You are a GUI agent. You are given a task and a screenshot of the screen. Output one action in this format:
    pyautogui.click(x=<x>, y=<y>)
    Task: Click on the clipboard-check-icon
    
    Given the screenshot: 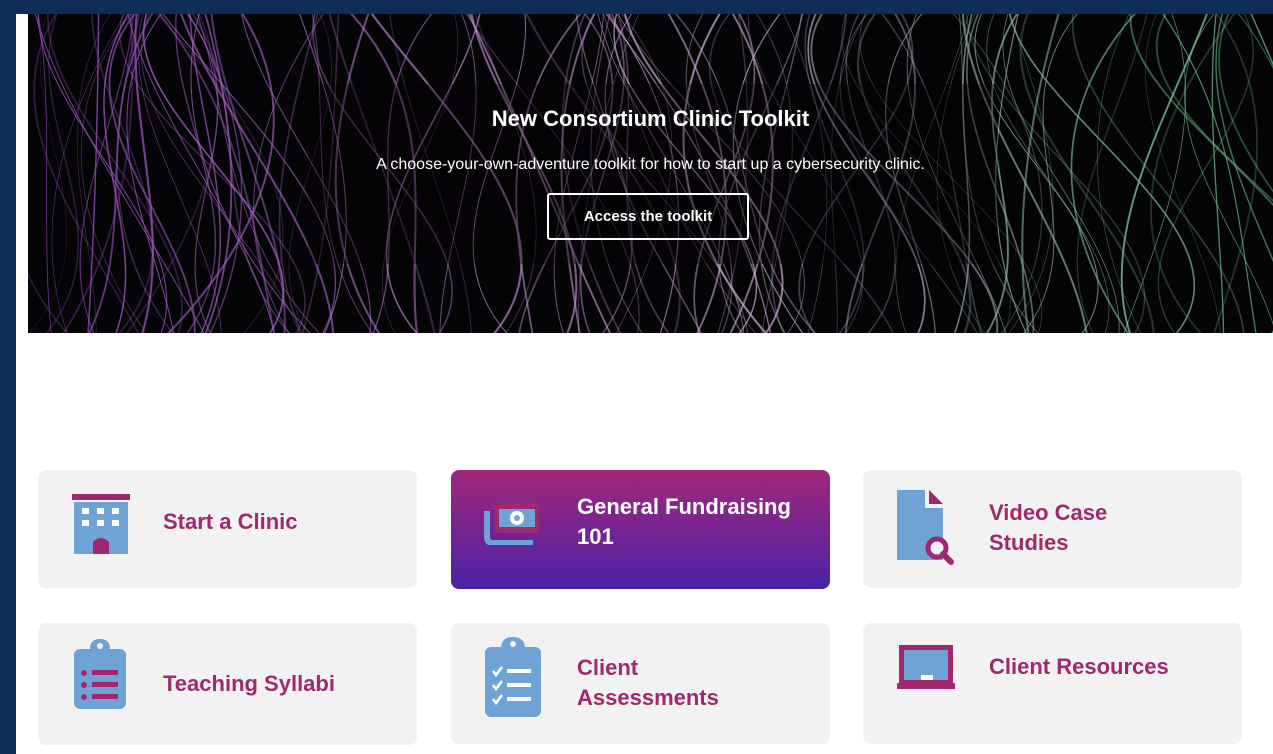 What is the action you would take?
    pyautogui.click(x=513, y=677)
    